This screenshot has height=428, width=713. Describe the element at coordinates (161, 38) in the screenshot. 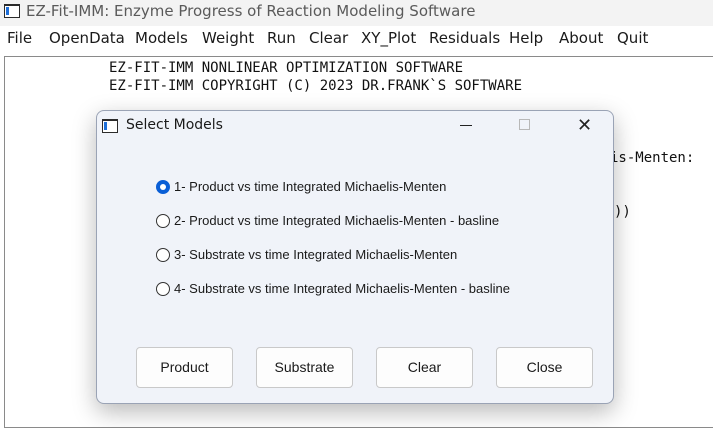

I see `menu-models: Models` at that location.